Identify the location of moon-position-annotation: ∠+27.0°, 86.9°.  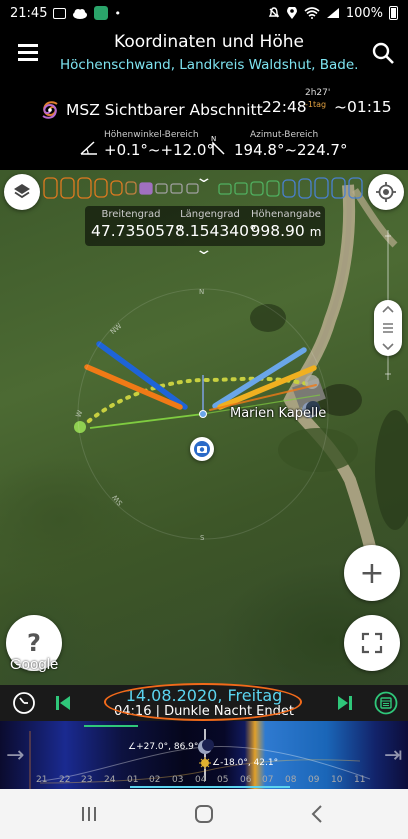
(163, 747).